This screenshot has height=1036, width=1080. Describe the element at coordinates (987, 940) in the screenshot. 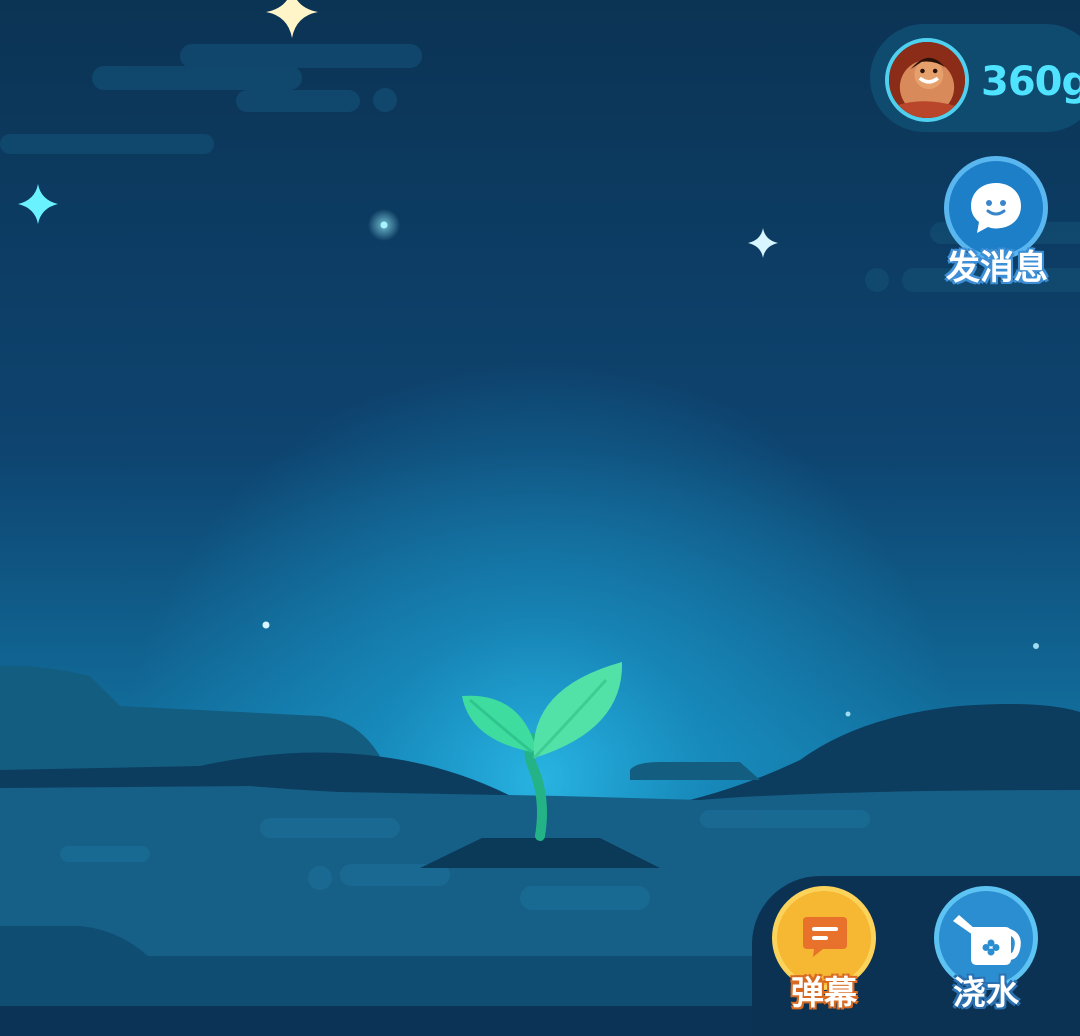

I see `watering-can-icon` at that location.